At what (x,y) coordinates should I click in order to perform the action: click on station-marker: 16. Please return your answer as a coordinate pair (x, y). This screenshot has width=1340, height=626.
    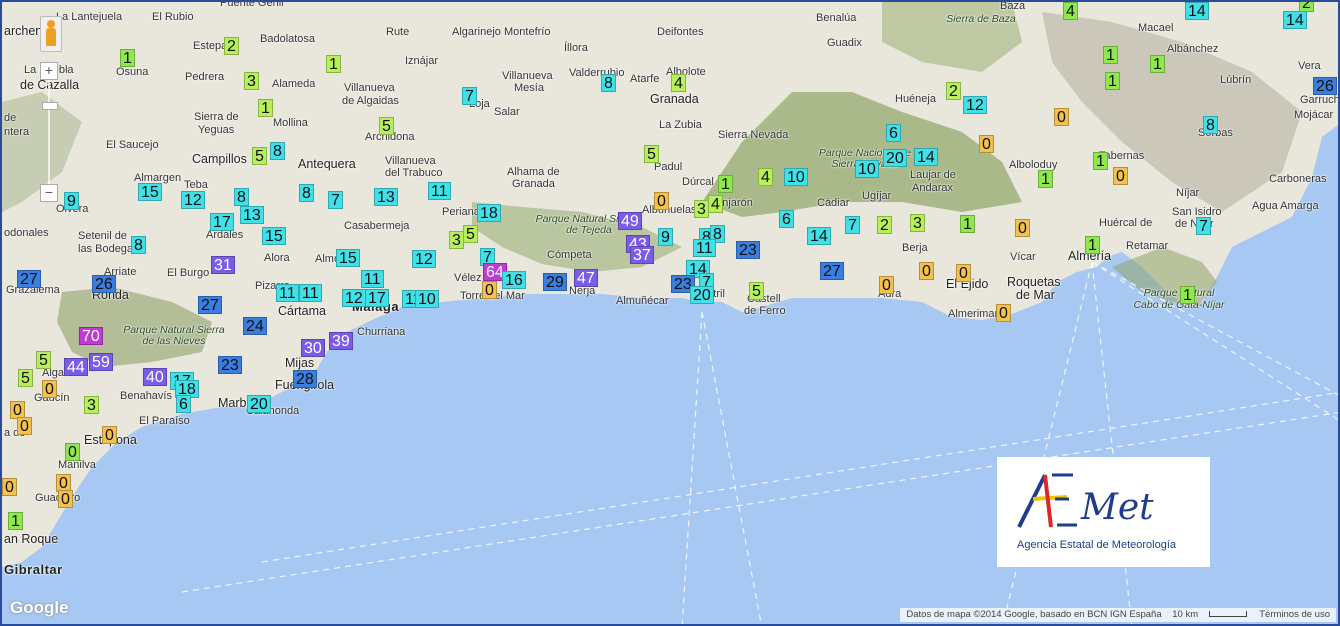
    Looking at the image, I should click on (514, 280).